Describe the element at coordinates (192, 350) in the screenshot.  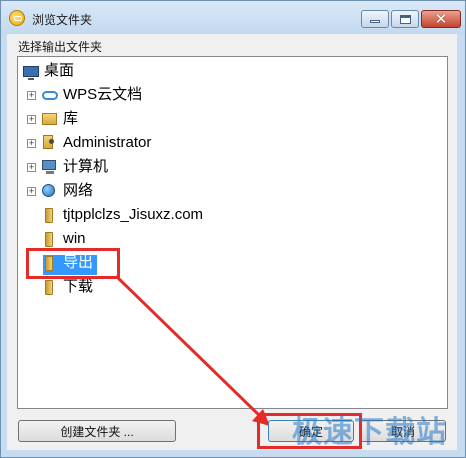
I see `annotation-arrow` at that location.